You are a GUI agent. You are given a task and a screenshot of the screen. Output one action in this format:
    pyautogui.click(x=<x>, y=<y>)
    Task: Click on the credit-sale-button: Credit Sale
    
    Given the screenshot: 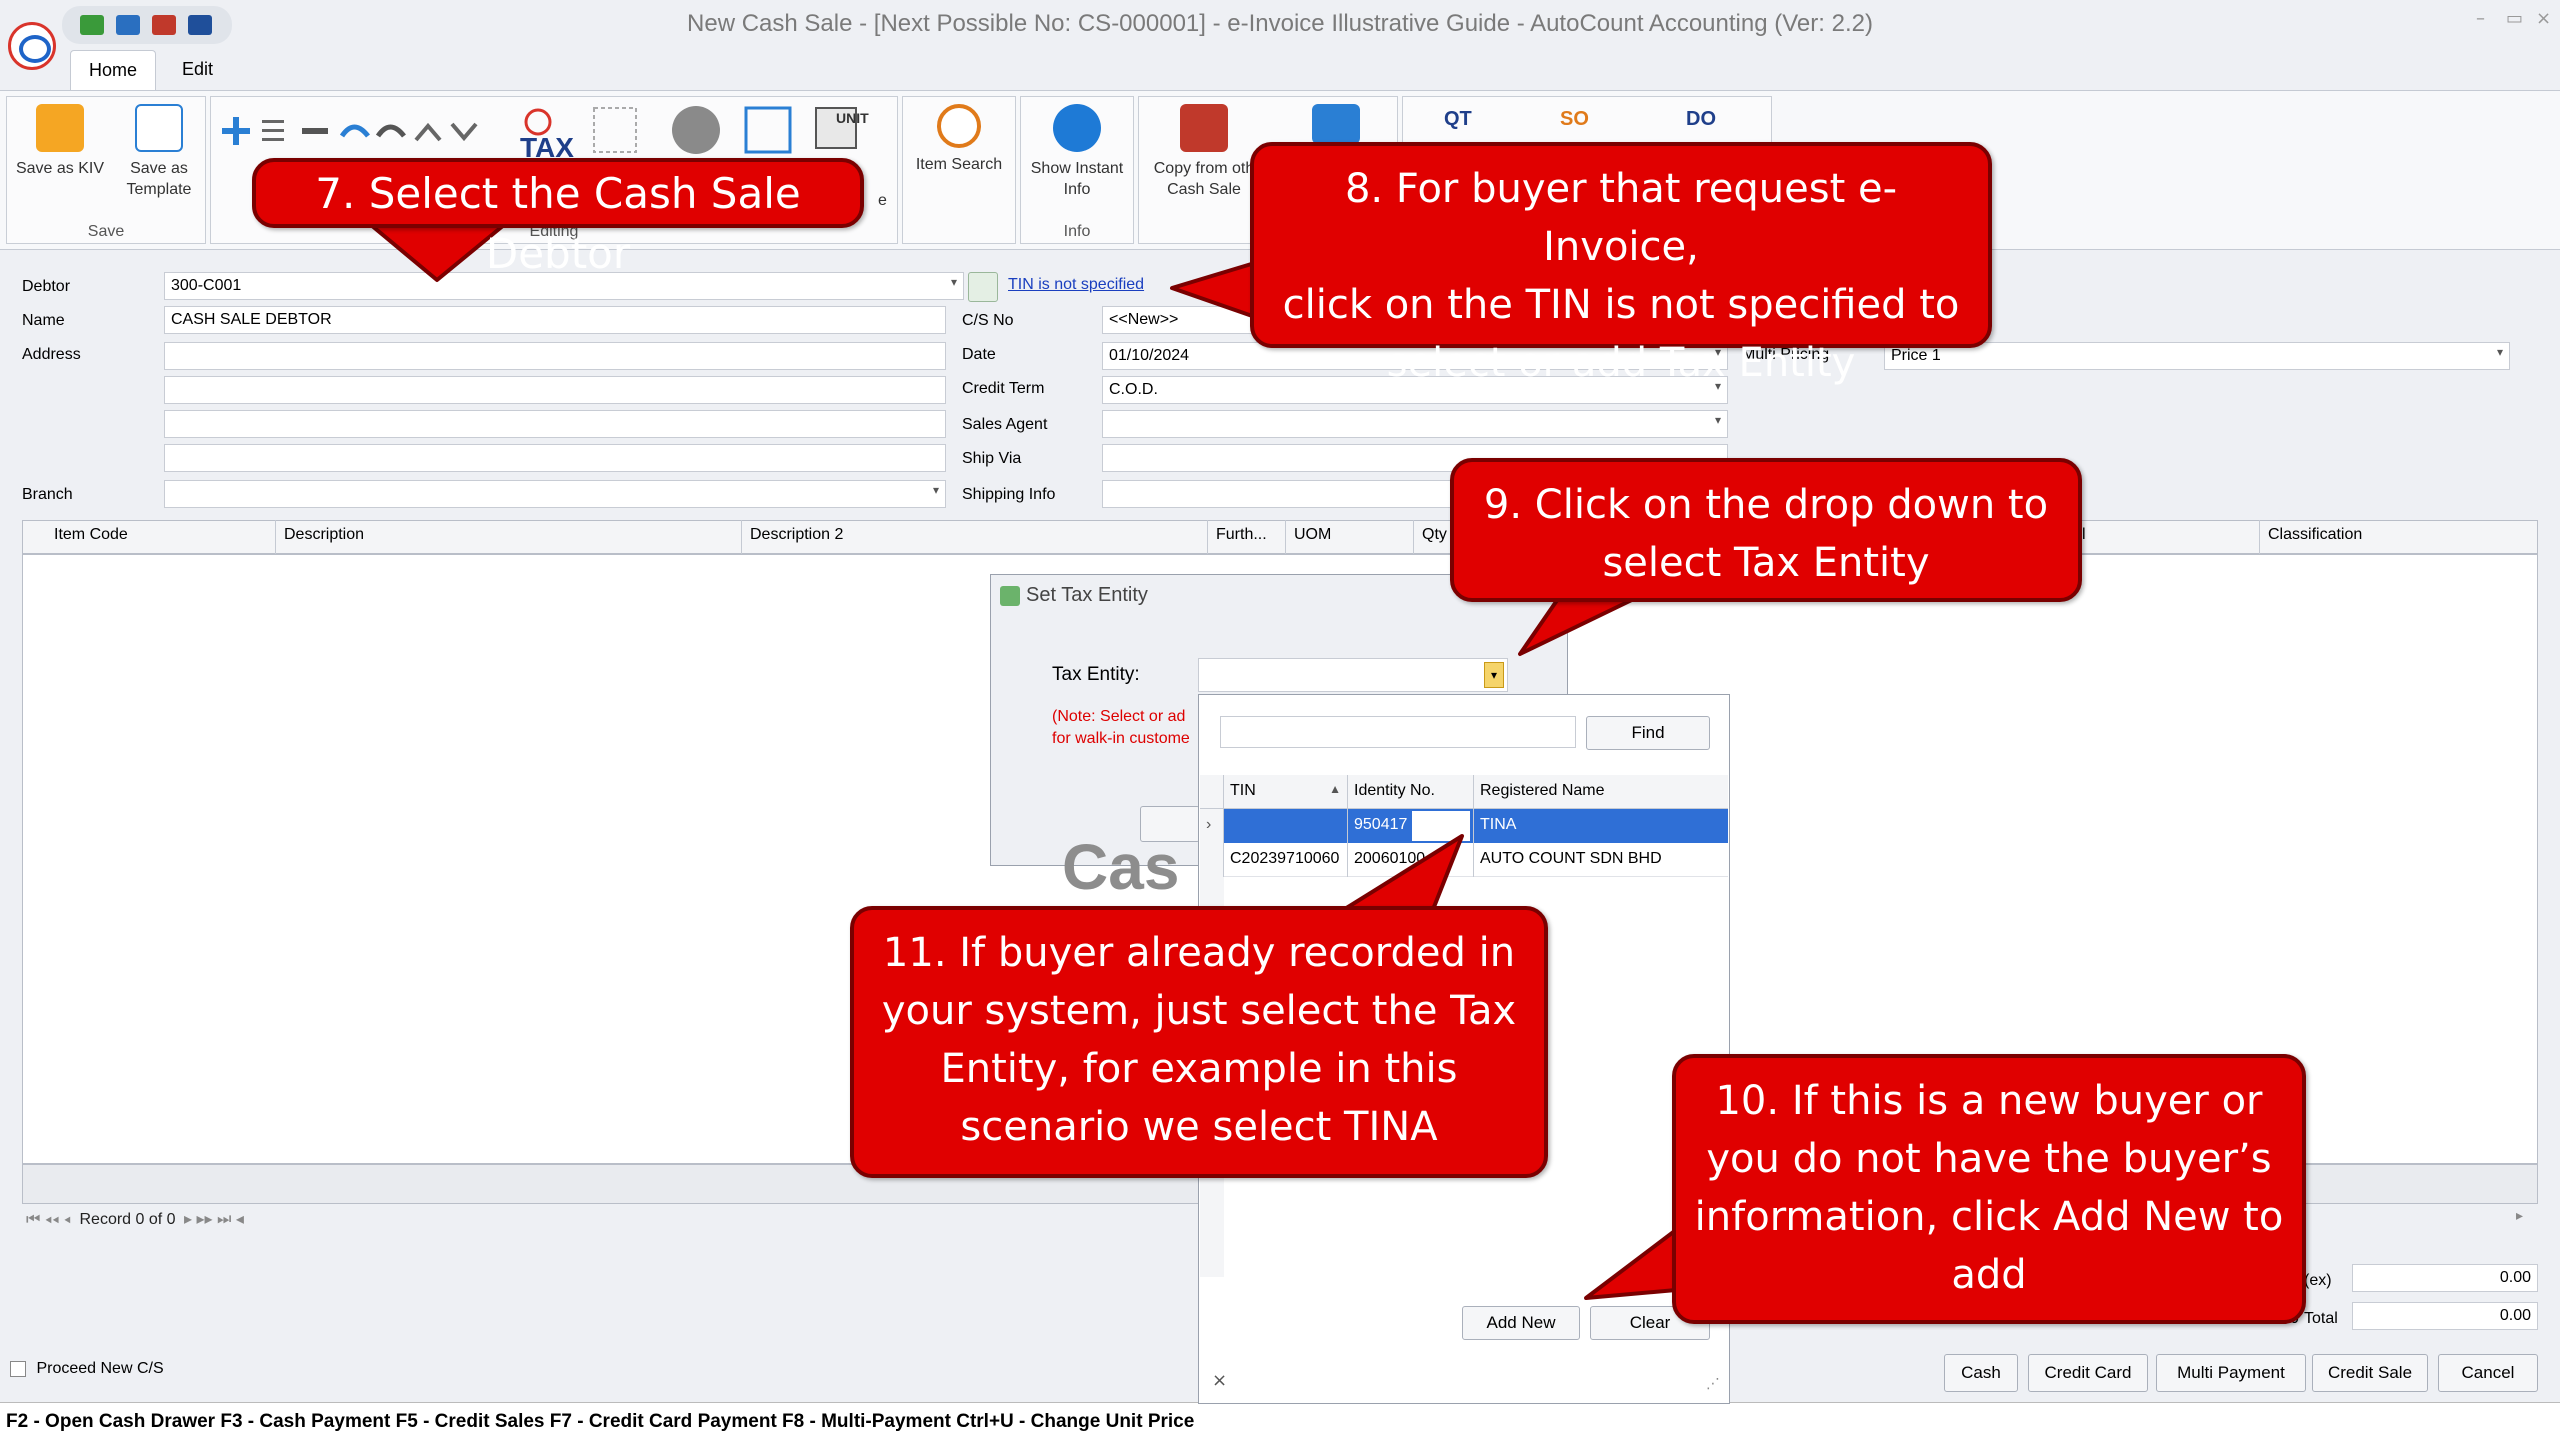 What is the action you would take?
    pyautogui.click(x=2370, y=1373)
    